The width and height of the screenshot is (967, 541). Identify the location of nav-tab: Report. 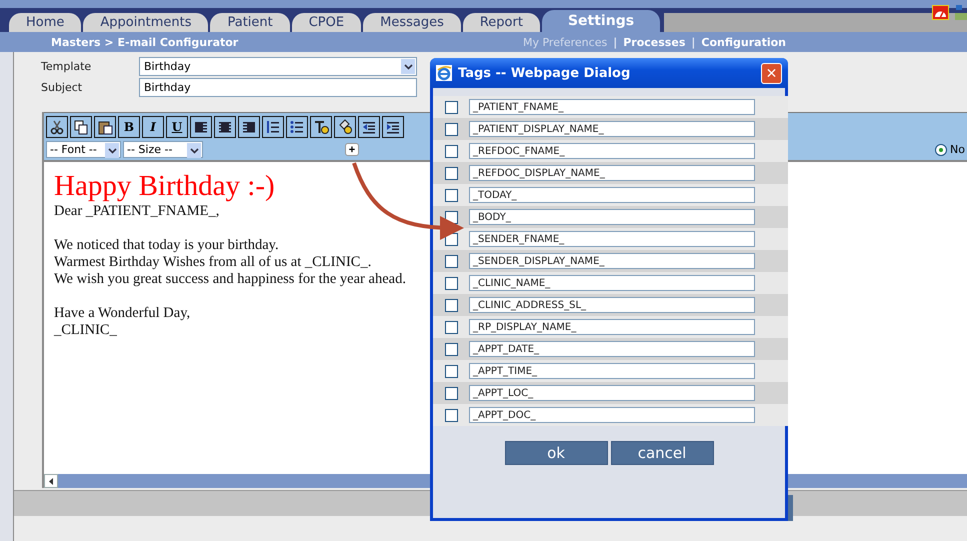
(501, 22).